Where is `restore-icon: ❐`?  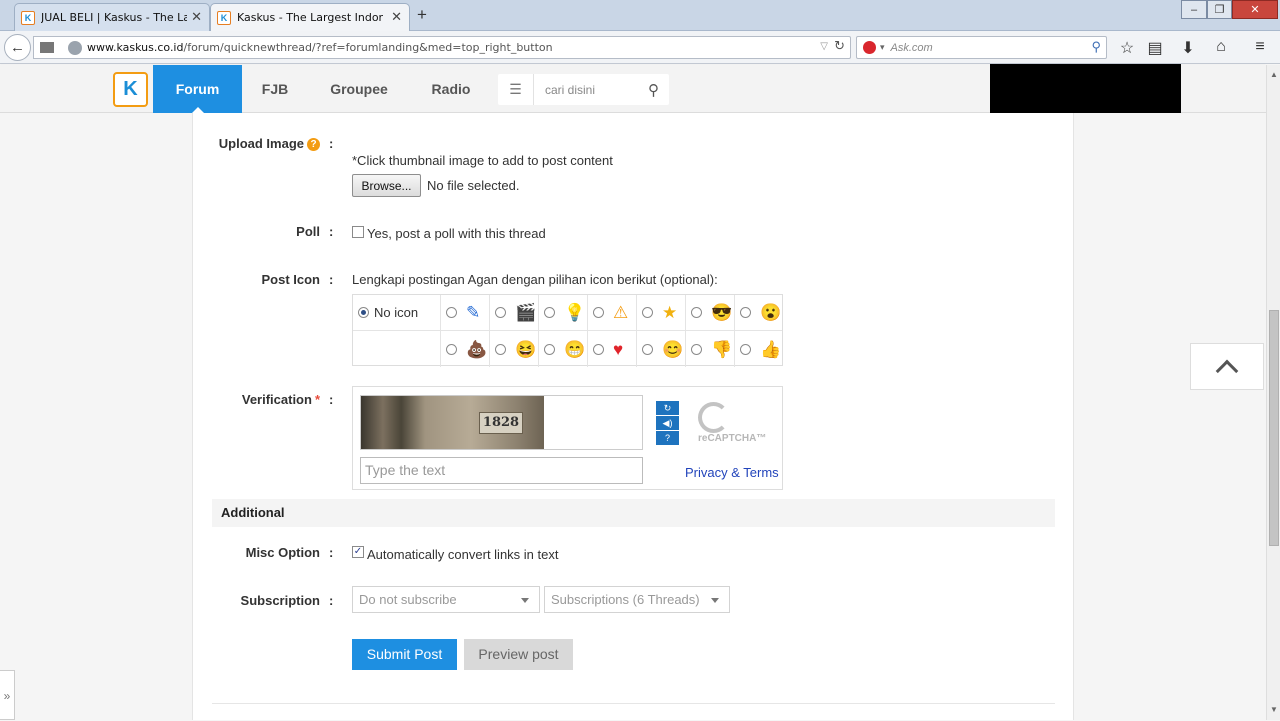
restore-icon: ❐ is located at coordinates (1219, 9).